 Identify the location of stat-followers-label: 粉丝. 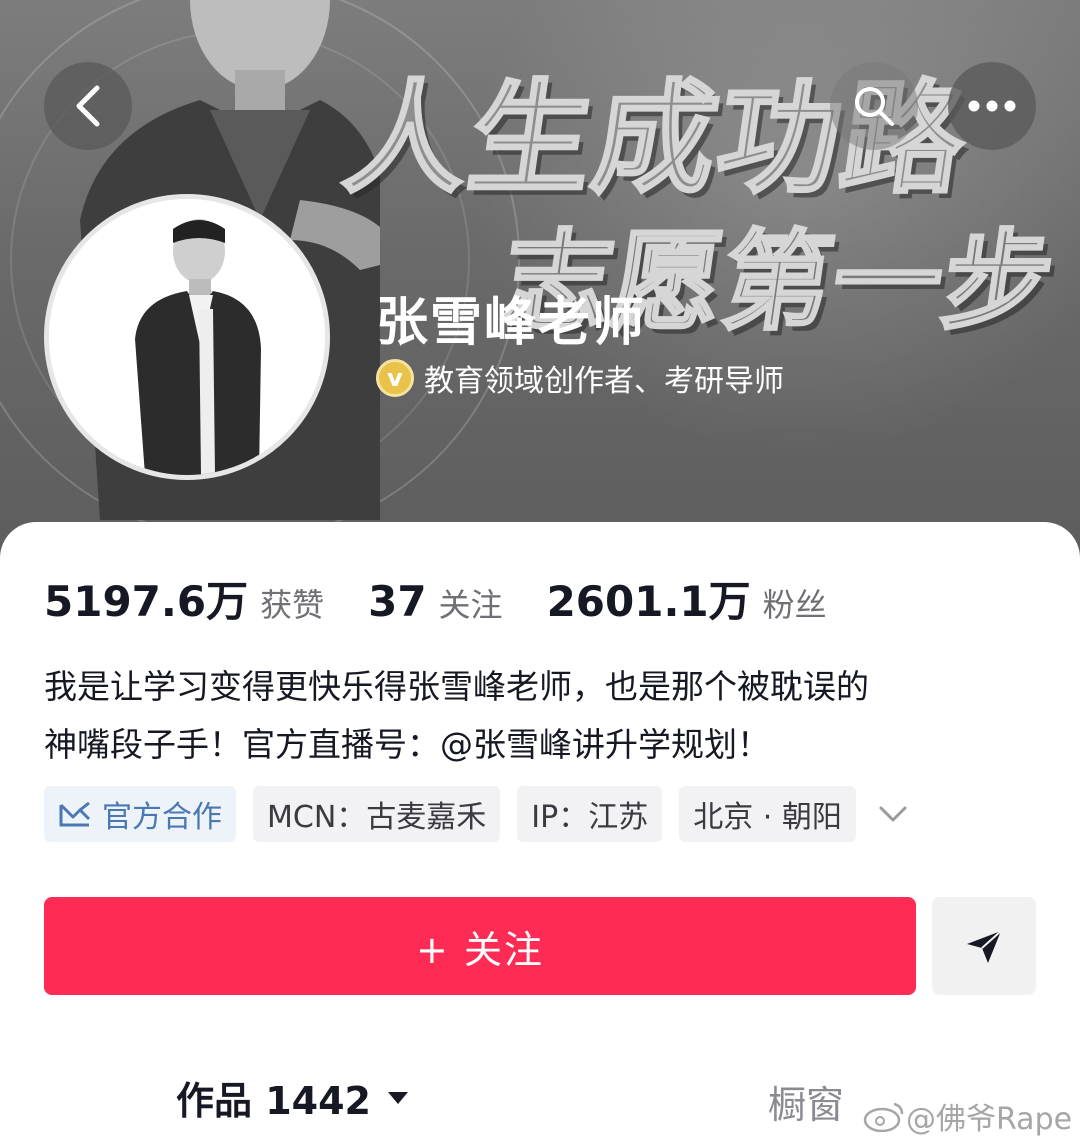
(794, 605).